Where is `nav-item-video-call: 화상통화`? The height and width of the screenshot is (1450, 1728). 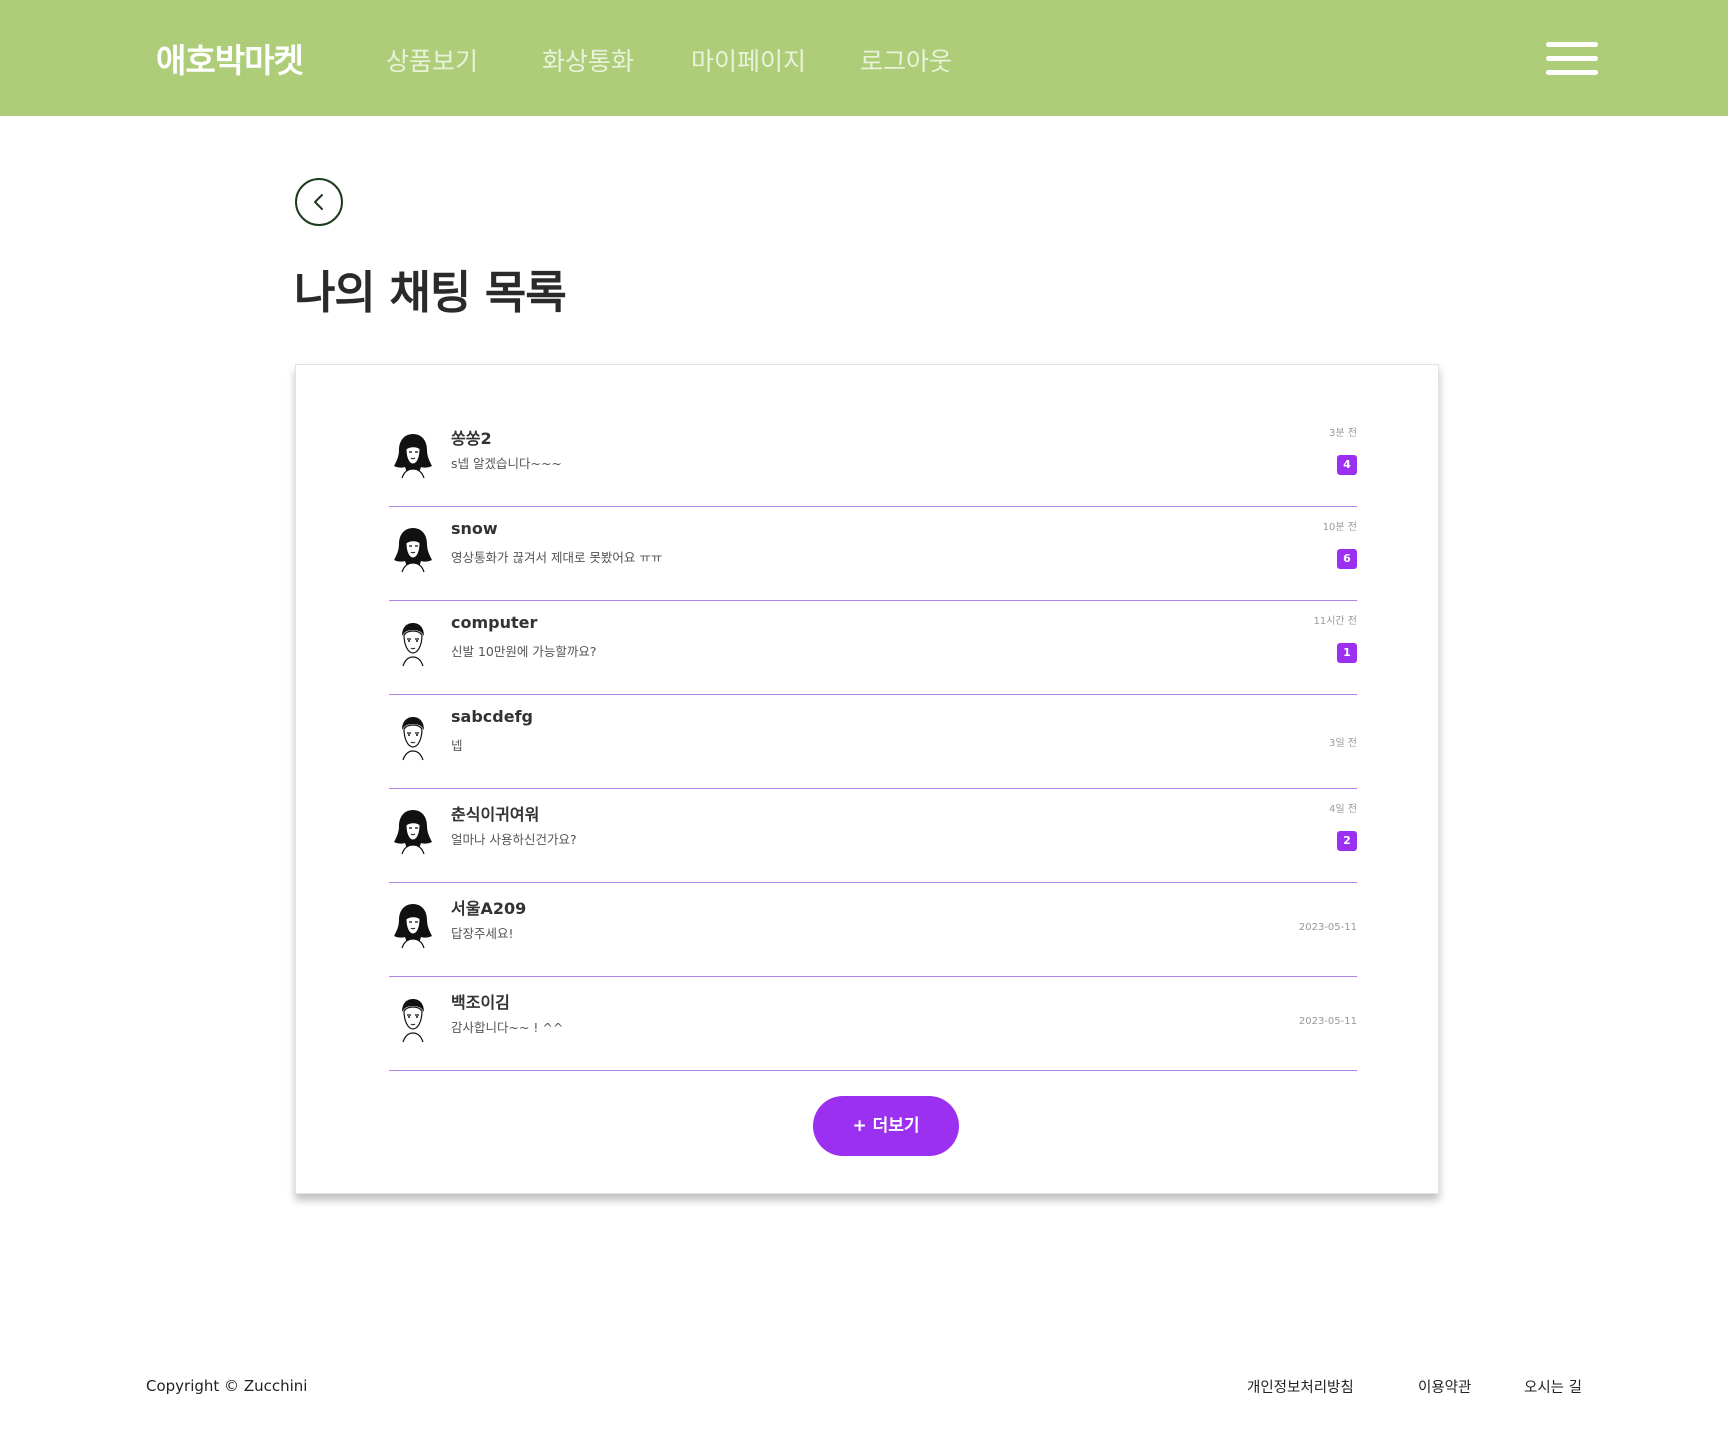 nav-item-video-call: 화상통화 is located at coordinates (588, 60).